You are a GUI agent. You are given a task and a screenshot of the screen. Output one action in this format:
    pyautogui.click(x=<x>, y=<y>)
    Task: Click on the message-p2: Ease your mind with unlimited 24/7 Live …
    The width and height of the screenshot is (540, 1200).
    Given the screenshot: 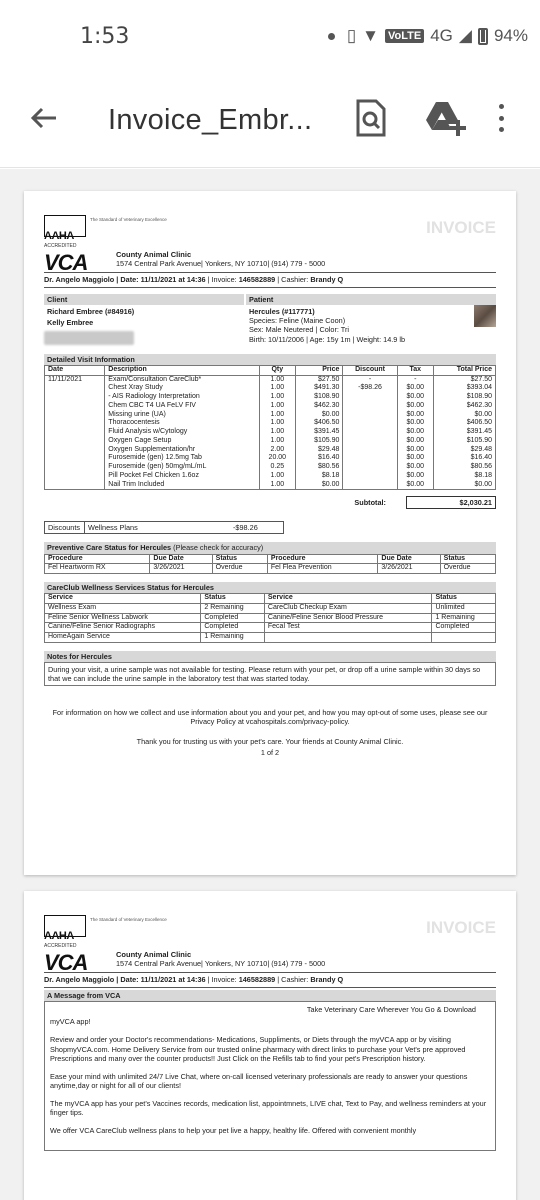 What is the action you would take?
    pyautogui.click(x=259, y=1080)
    